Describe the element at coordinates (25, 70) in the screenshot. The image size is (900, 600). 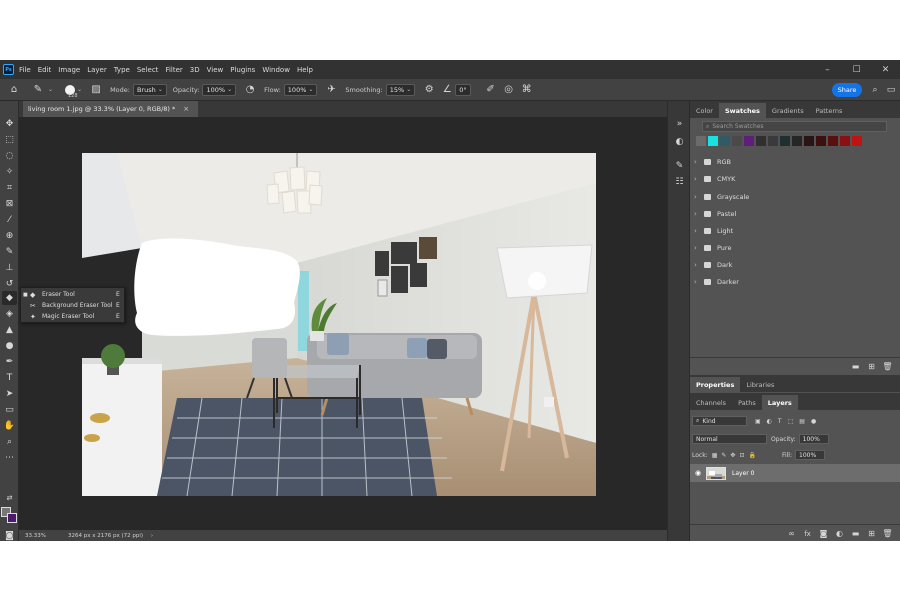
I see `menu-file: File` at that location.